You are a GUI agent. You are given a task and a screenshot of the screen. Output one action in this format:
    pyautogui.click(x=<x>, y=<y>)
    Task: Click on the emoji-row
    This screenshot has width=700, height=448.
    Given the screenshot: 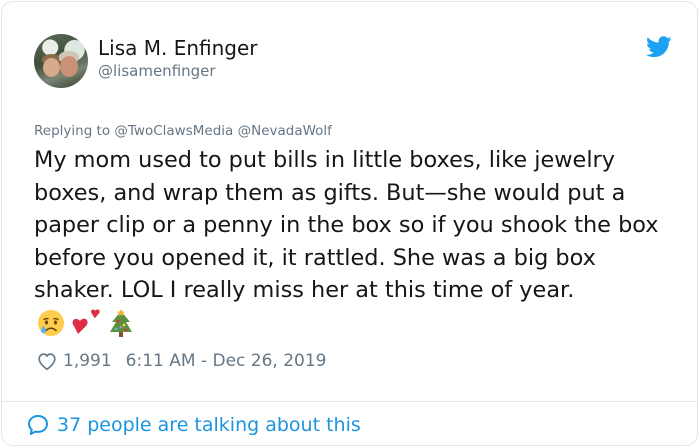 What is the action you would take?
    pyautogui.click(x=91, y=324)
    